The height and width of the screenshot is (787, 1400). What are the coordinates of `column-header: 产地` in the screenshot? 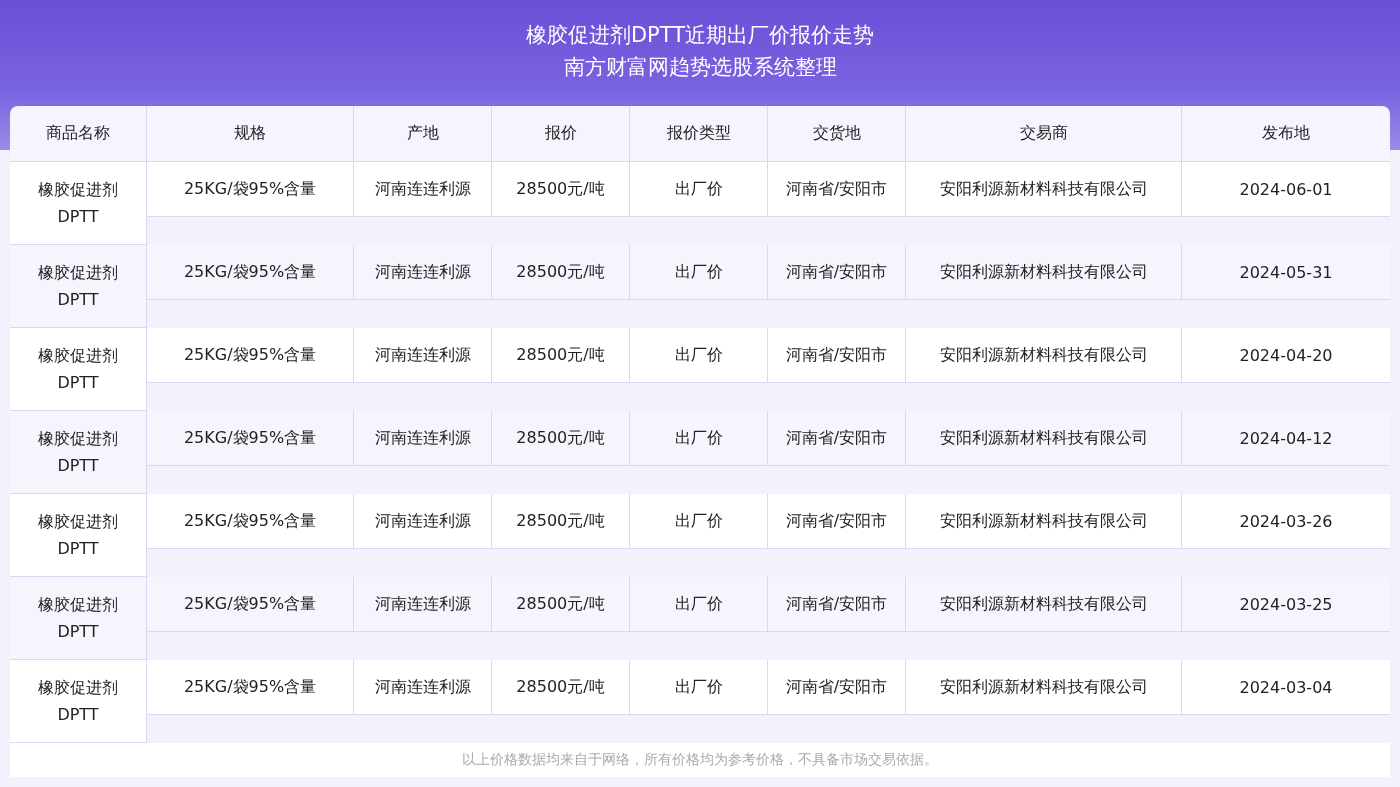 It's located at (423, 133).